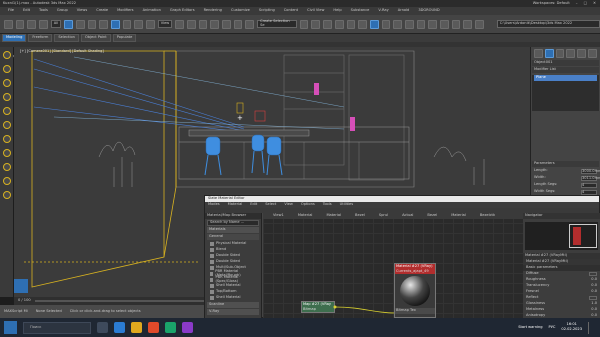 Image resolution: width=600 pixels, height=337 pixels. What do you see at coordinates (6, 181) in the screenshot?
I see `create-particle-icon` at bounding box center [6, 181].